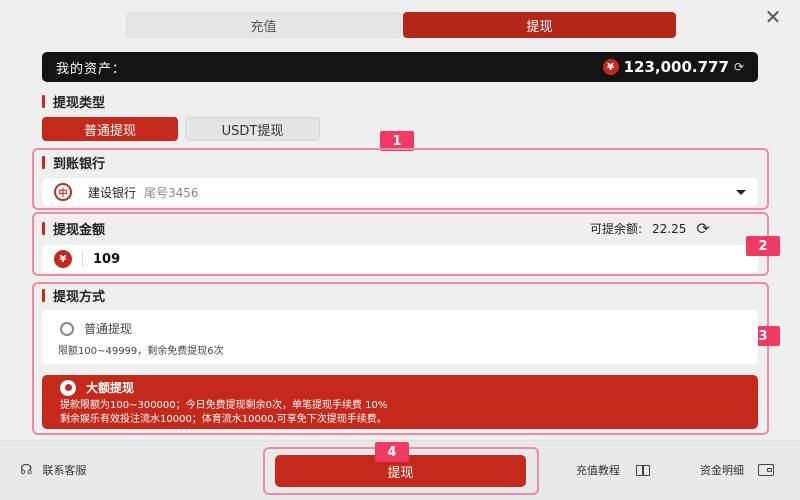  I want to click on method-large-label: 大额提现, so click(110, 388).